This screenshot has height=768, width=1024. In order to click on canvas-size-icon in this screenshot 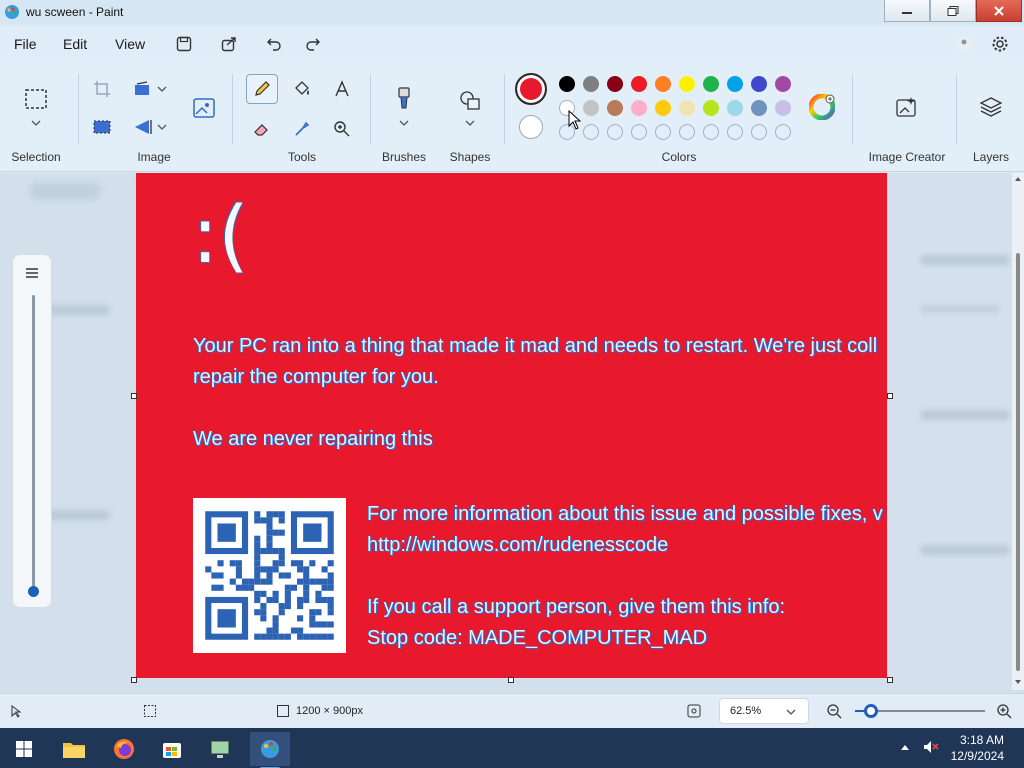, I will do `click(283, 711)`.